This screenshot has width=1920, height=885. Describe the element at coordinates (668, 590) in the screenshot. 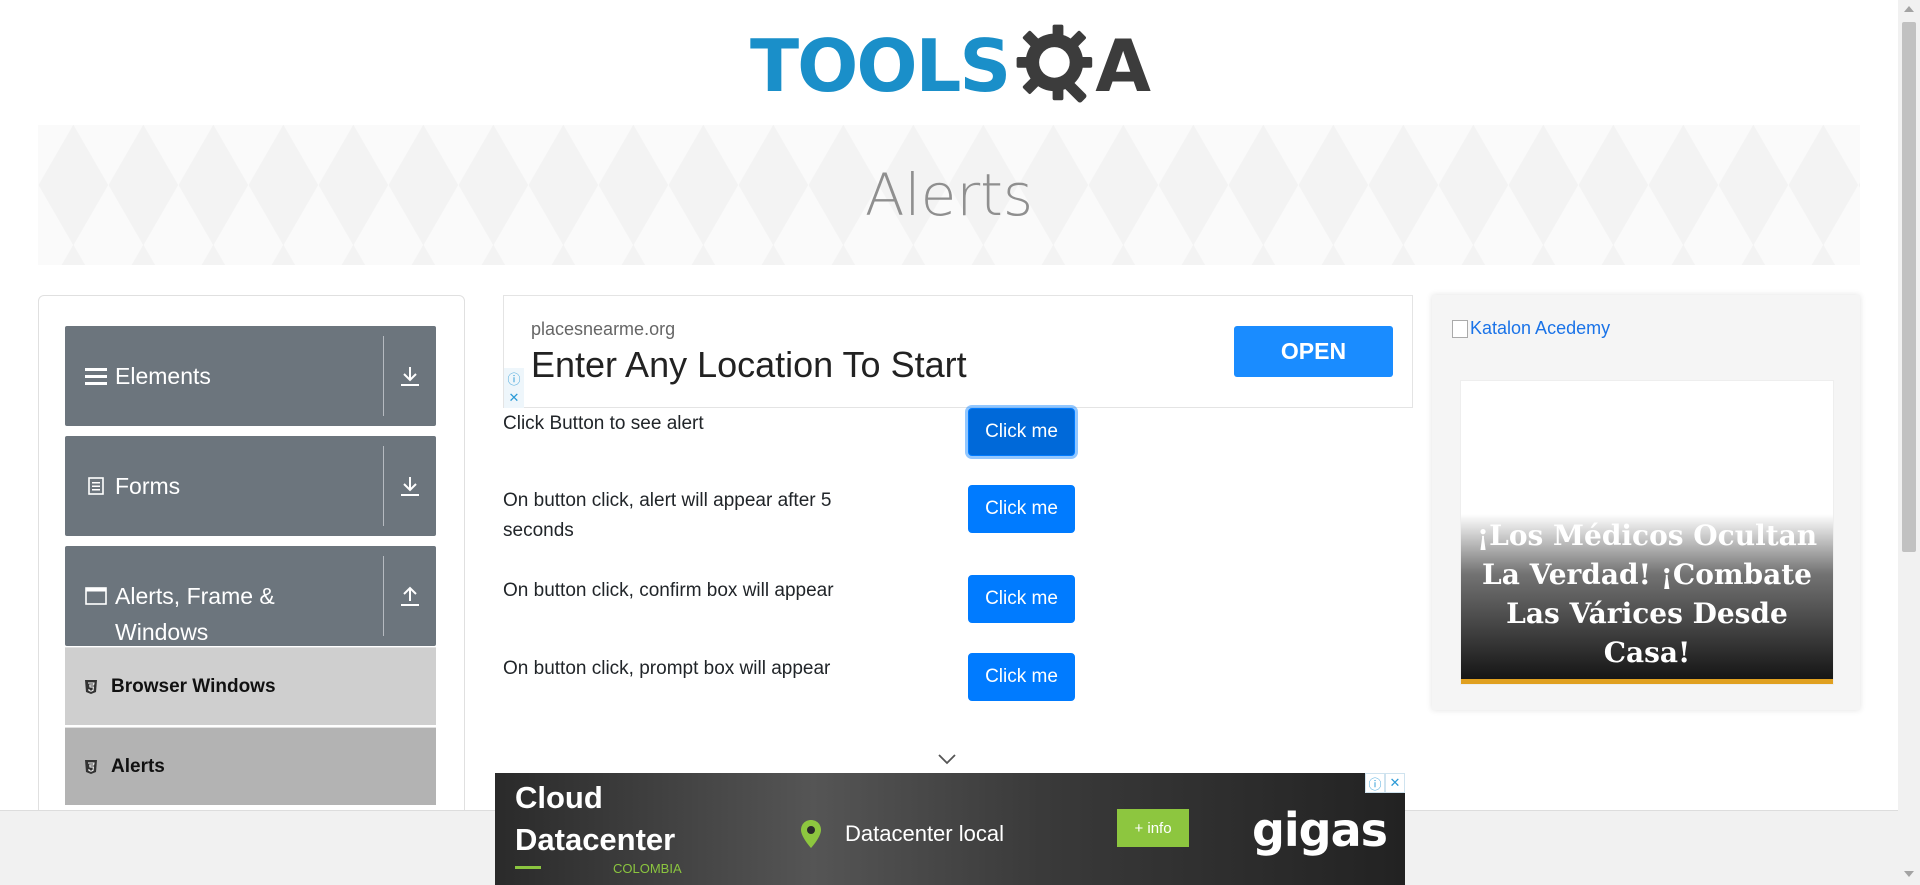

I see `confirm-label: On button click, confirm box will appear` at that location.